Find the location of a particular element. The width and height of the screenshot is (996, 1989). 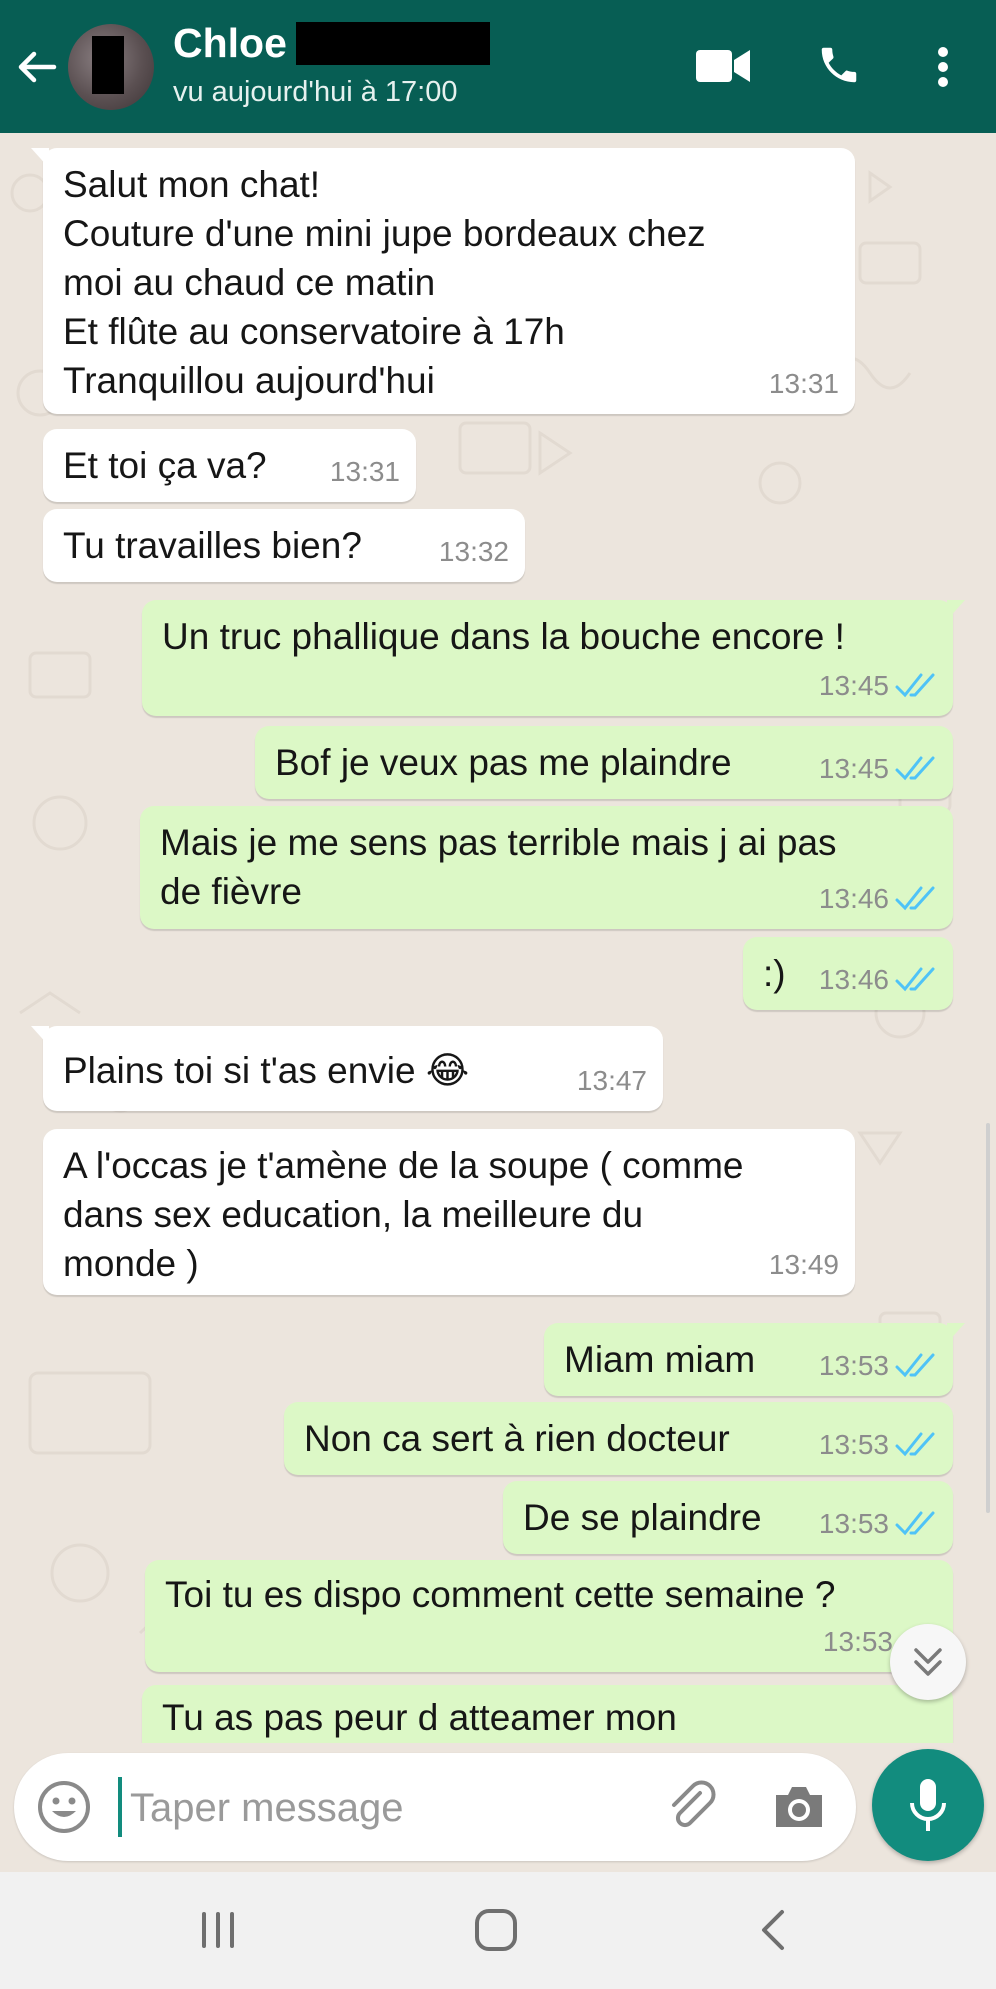

avatar is located at coordinates (111, 67).